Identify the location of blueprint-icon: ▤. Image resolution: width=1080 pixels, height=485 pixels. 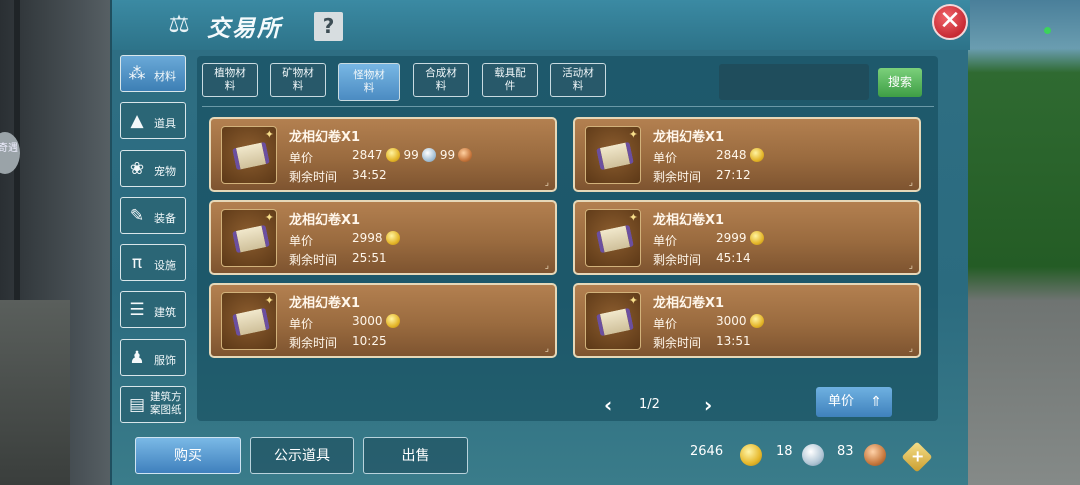
(137, 405).